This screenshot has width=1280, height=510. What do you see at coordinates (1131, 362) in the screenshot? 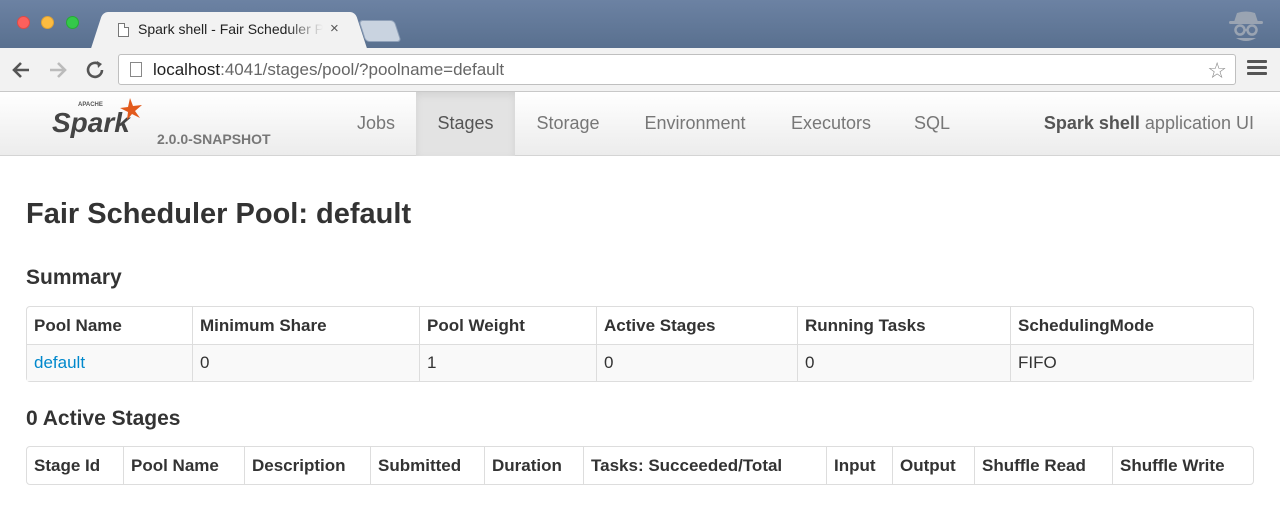
I see `table-cell: FIFO` at bounding box center [1131, 362].